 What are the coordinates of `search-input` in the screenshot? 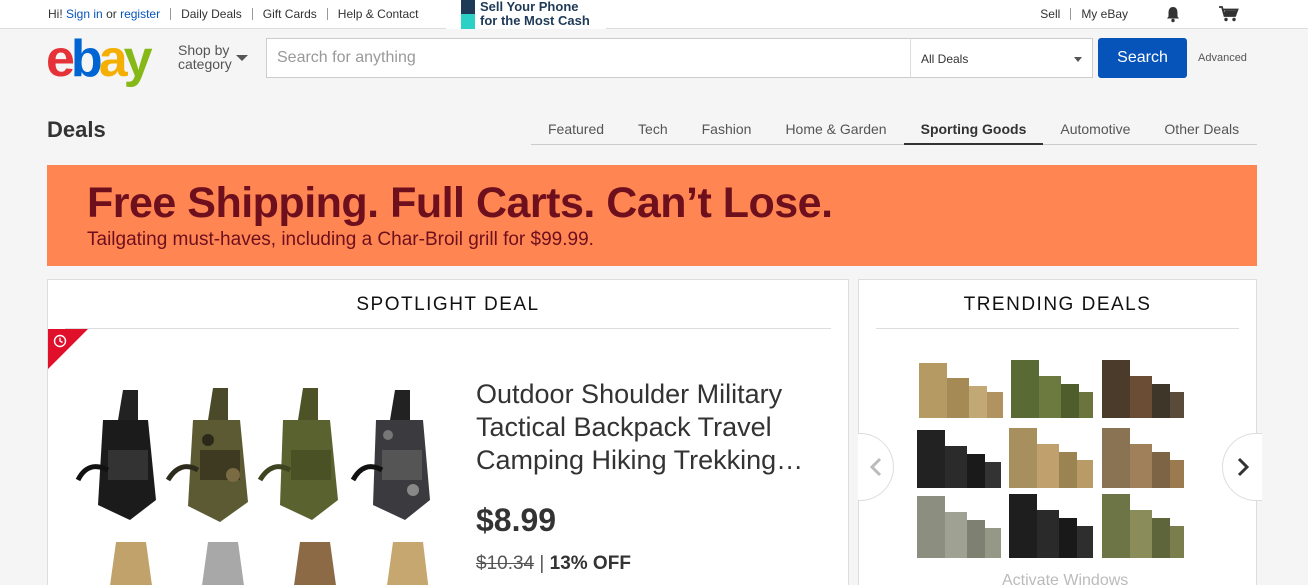 It's located at (588, 58).